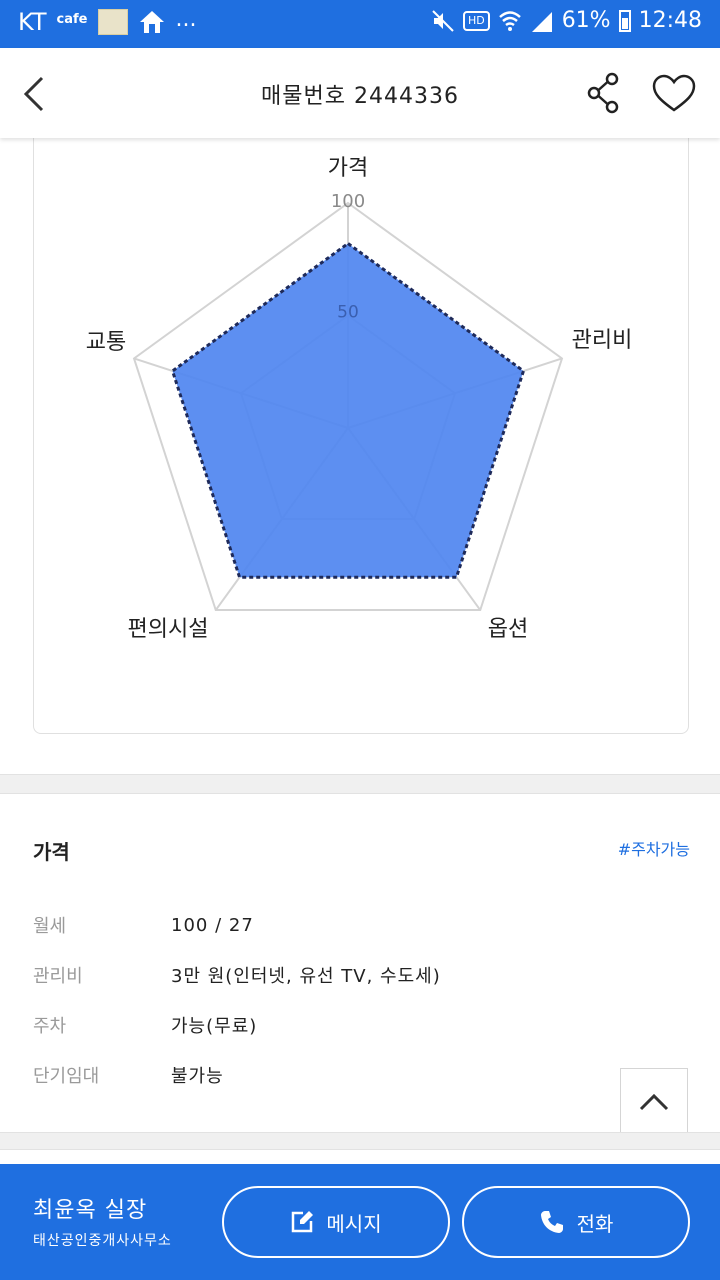 The image size is (720, 1280). Describe the element at coordinates (72, 19) in the screenshot. I see `cafe-notification-icon: cafe` at that location.